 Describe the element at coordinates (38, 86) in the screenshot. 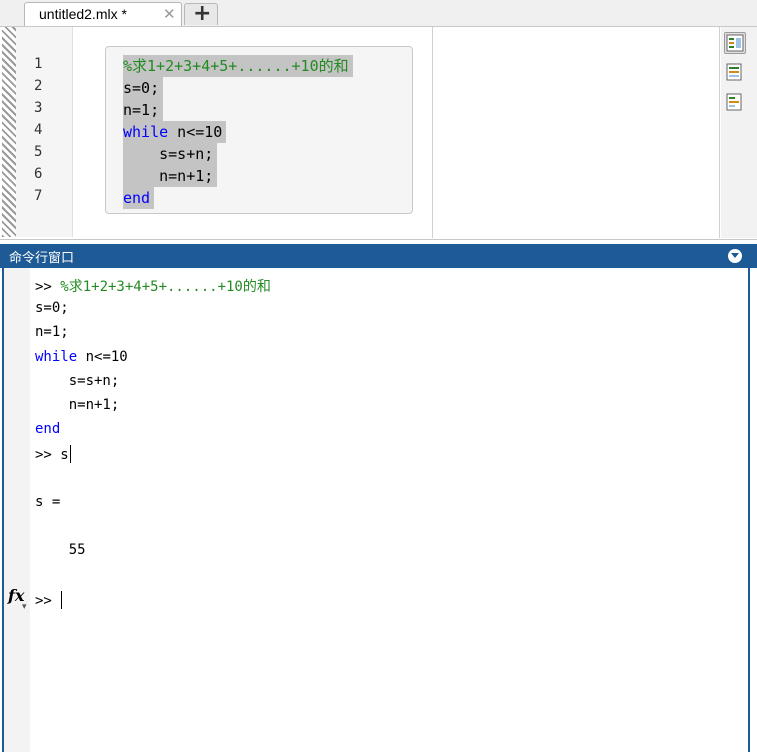

I see `line-number: 2` at that location.